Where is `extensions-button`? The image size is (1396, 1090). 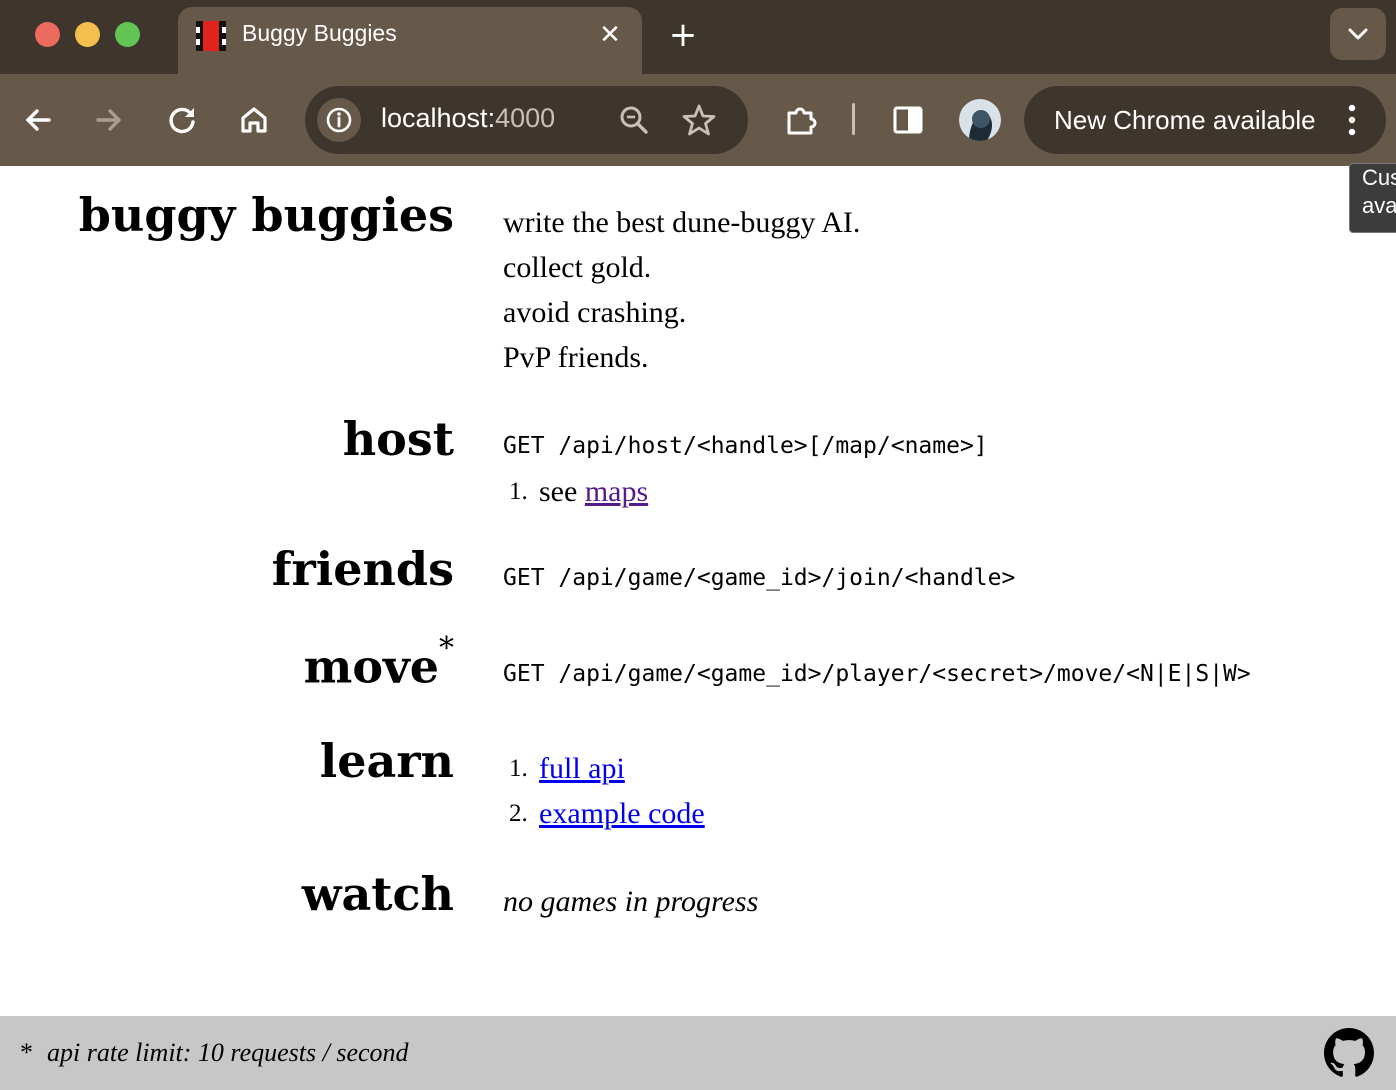
extensions-button is located at coordinates (801, 120).